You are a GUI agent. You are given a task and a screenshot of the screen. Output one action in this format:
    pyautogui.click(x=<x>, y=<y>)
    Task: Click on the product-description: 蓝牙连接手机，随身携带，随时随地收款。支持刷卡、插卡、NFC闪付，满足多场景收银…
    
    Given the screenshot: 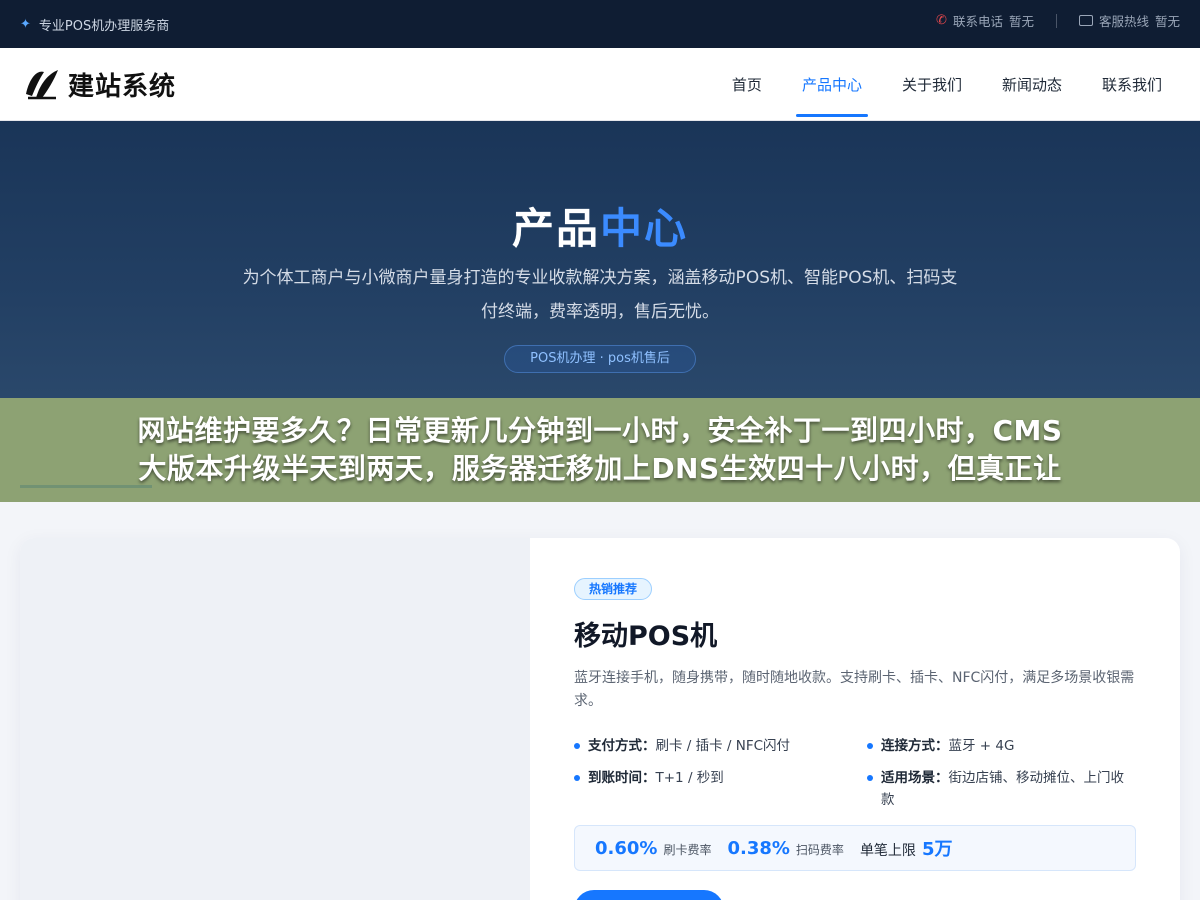 What is the action you would take?
    pyautogui.click(x=854, y=689)
    